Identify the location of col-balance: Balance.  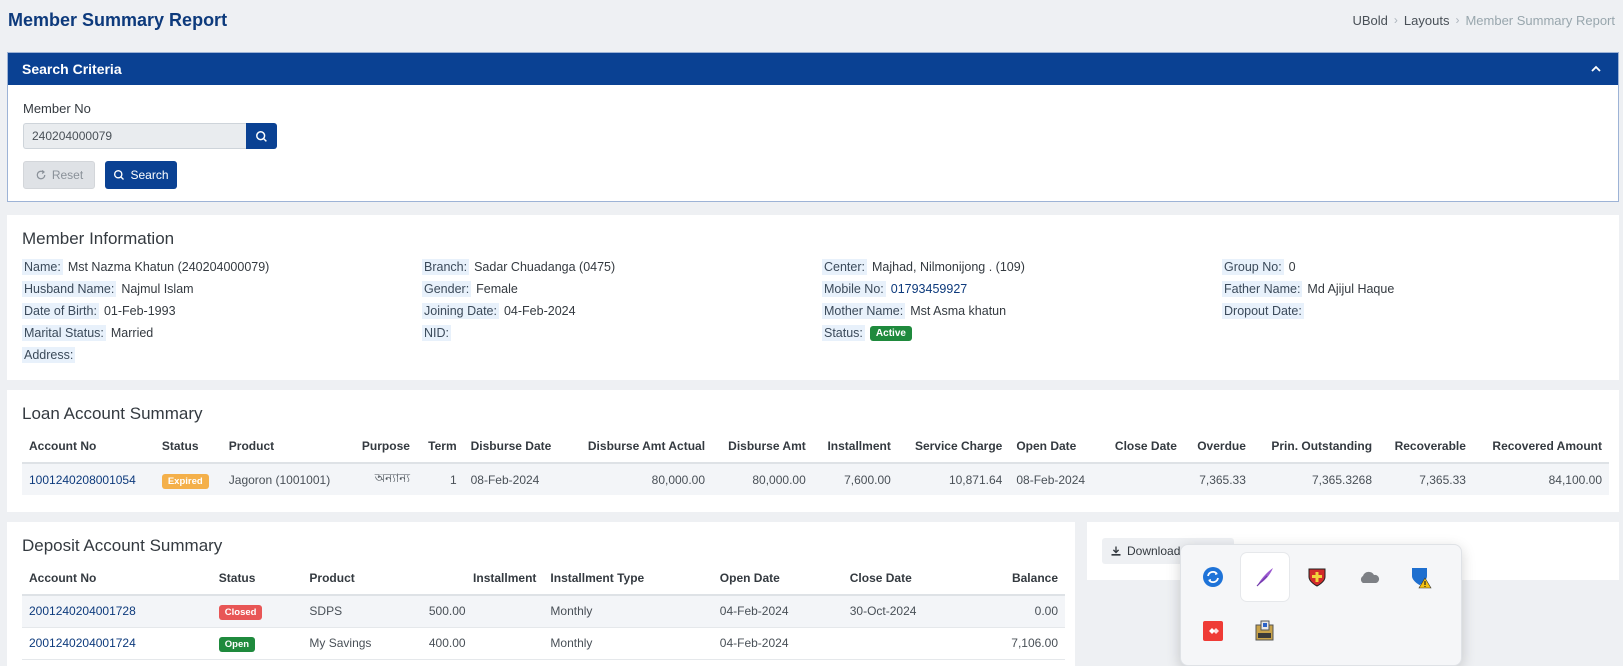
(1017, 579).